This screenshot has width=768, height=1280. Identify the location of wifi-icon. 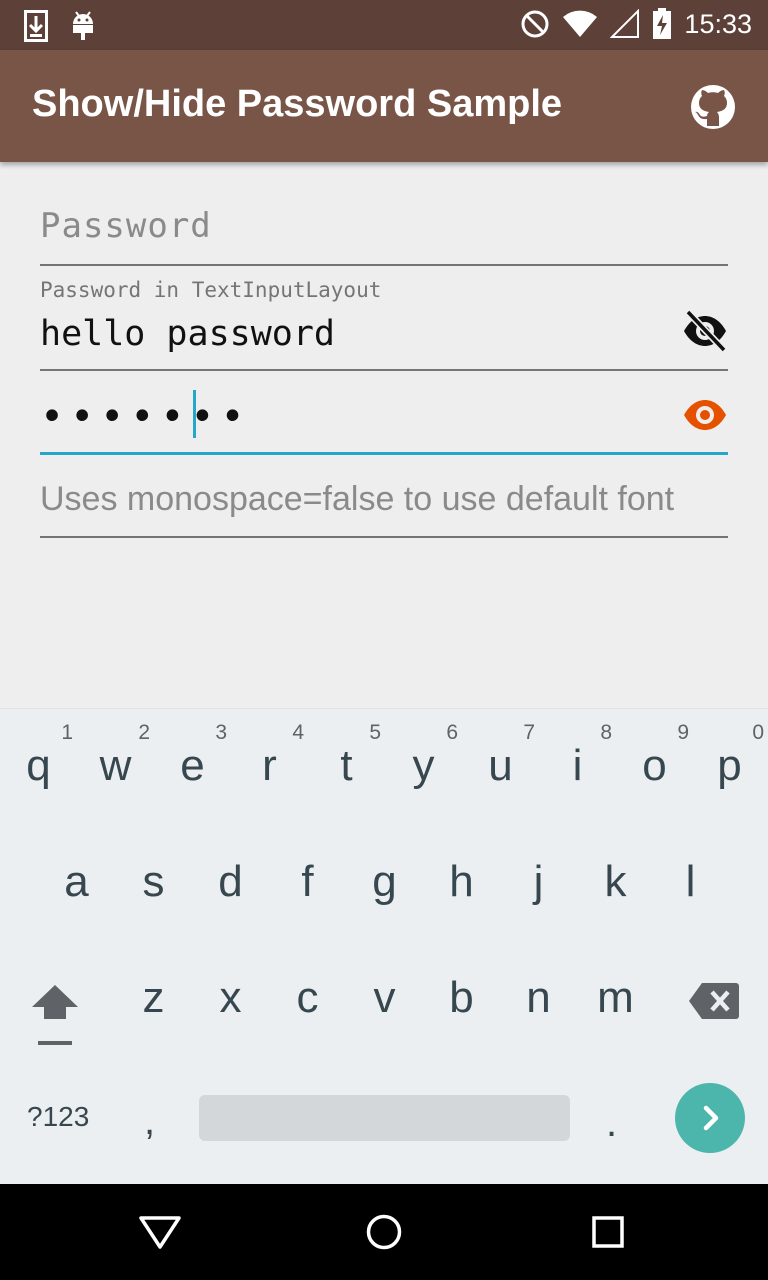
(580, 23).